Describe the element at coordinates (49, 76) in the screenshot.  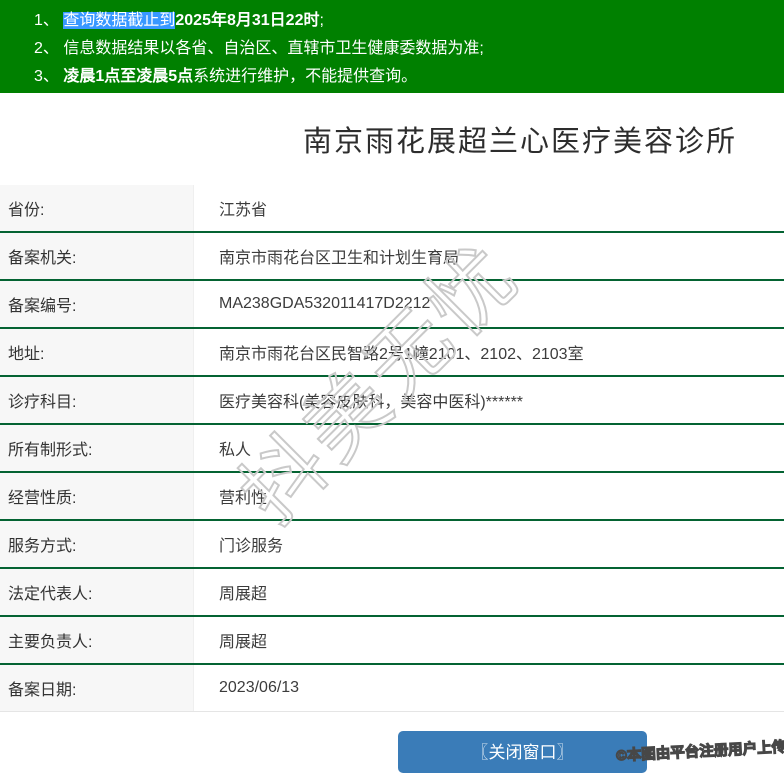
I see `notice-number: 3、` at that location.